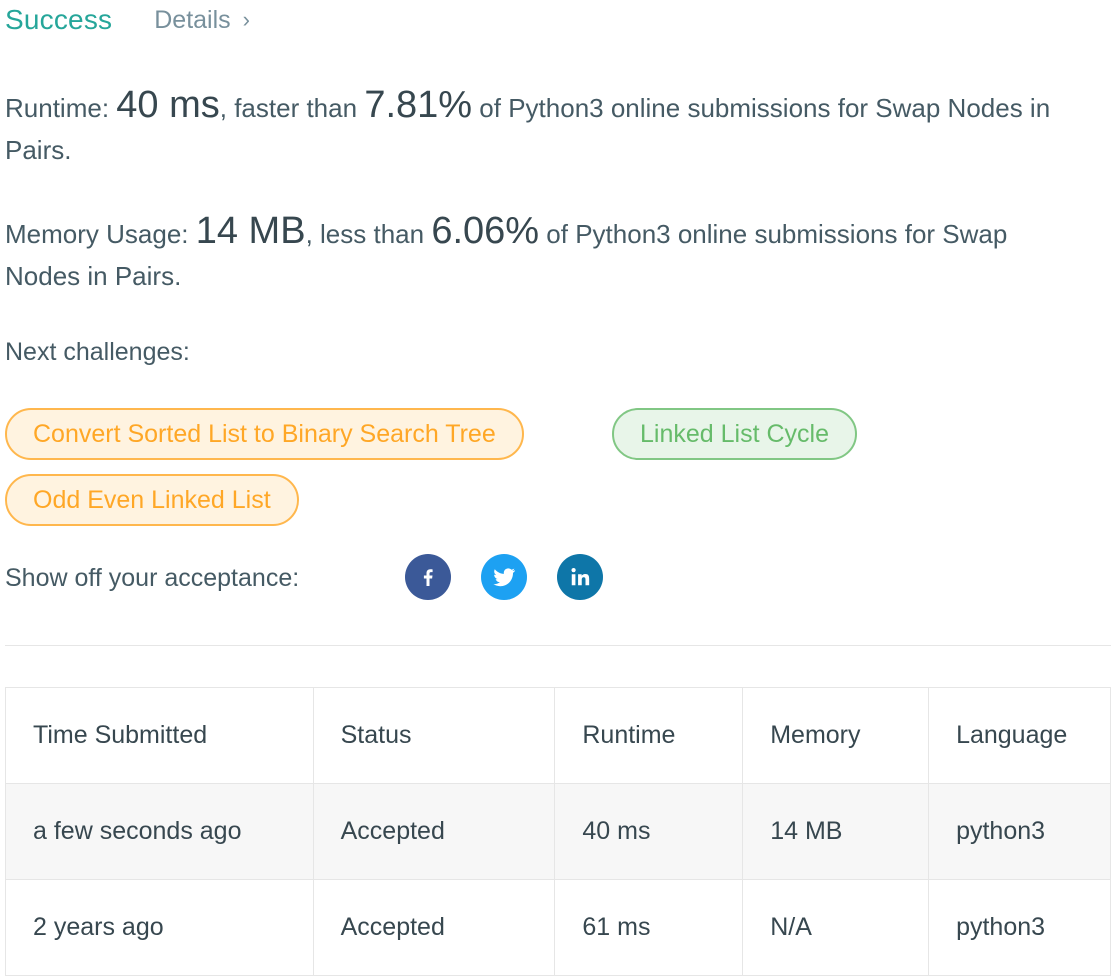 Image resolution: width=1116 pixels, height=980 pixels. Describe the element at coordinates (168, 105) in the screenshot. I see `runtime-value: 40 ms` at that location.